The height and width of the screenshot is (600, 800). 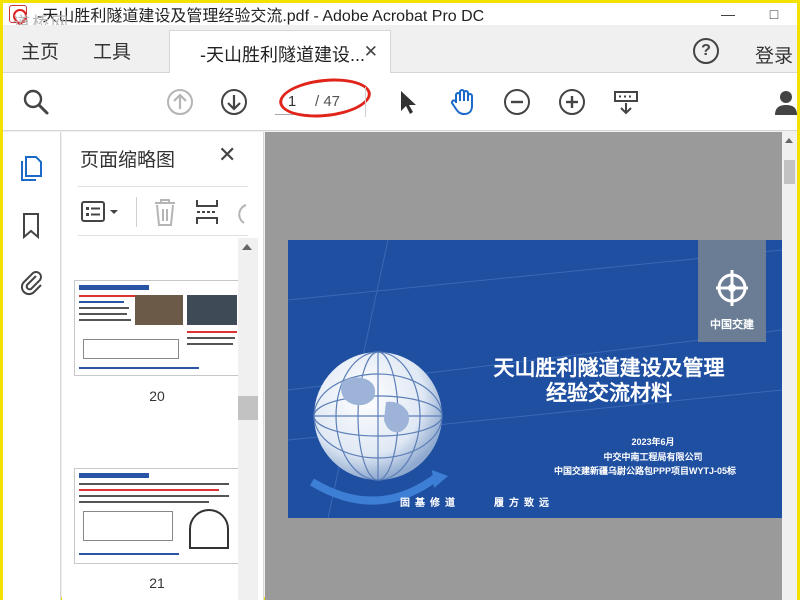 I want to click on delete-page-icon, so click(x=165, y=212).